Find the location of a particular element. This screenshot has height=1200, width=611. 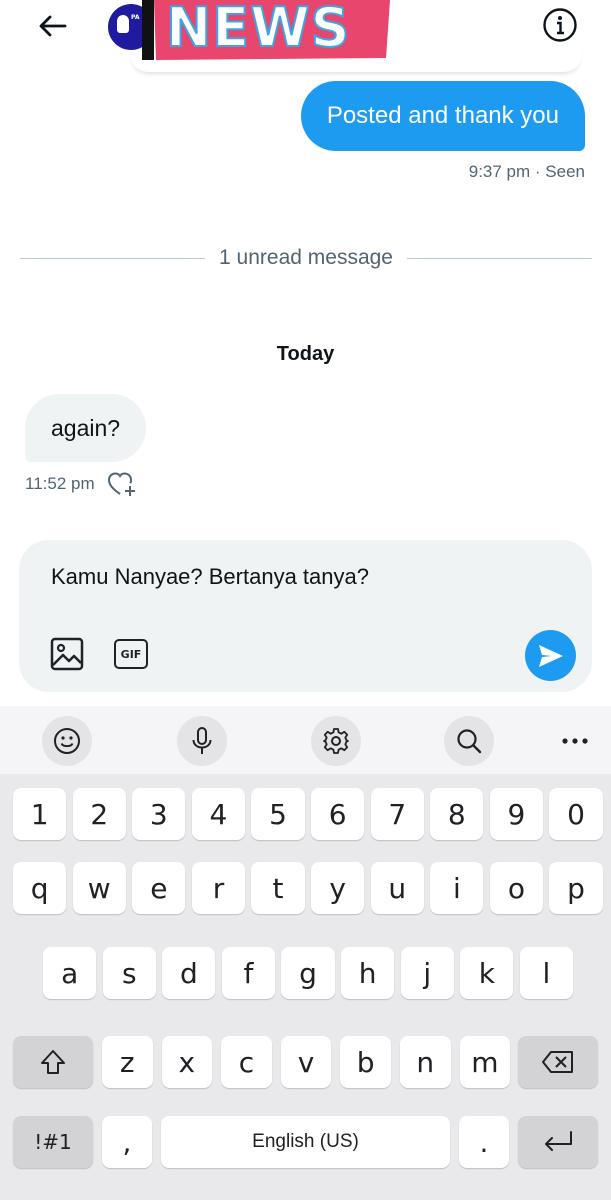

unread-divider: 1 unread message is located at coordinates (306, 258).